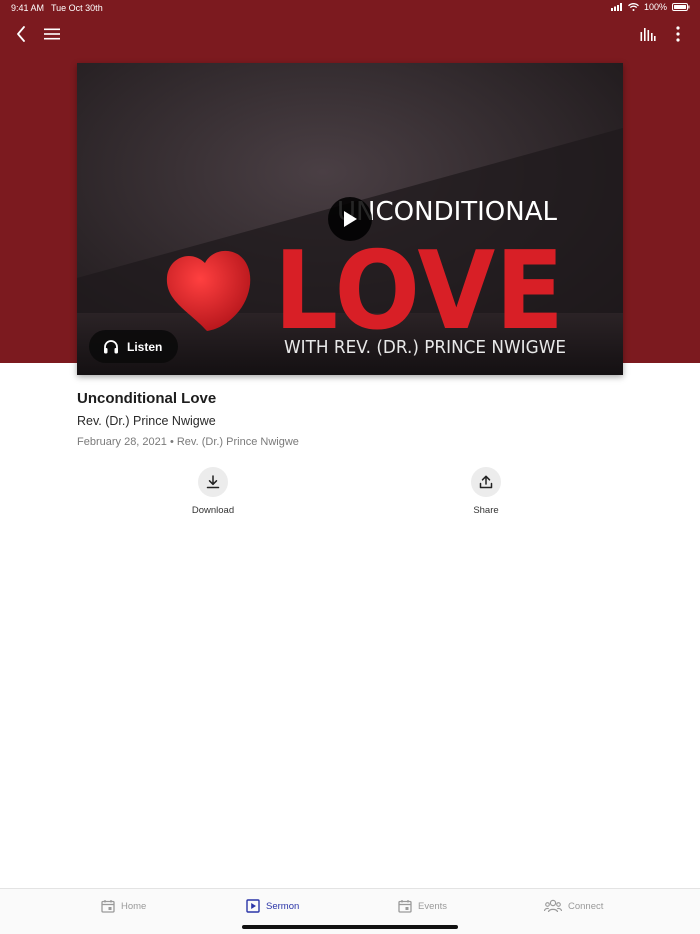 The height and width of the screenshot is (934, 700). Describe the element at coordinates (213, 510) in the screenshot. I see `download-label: Download` at that location.